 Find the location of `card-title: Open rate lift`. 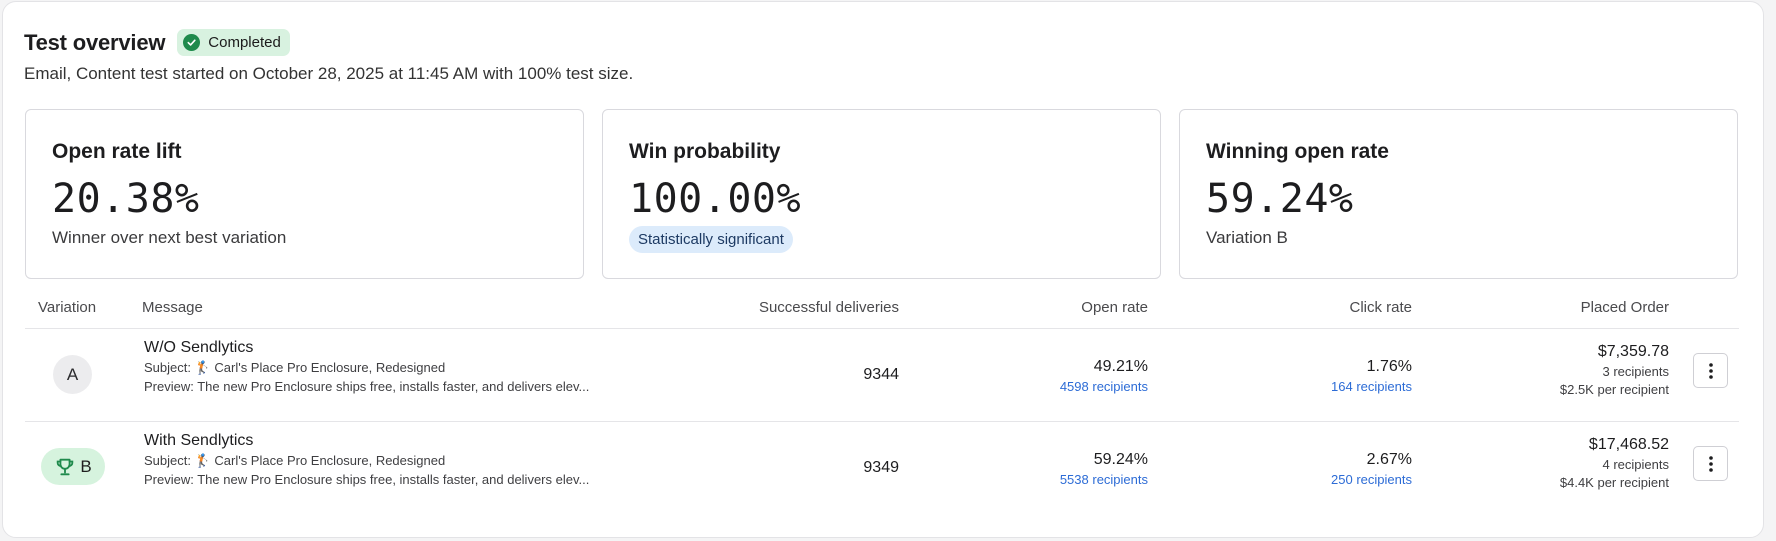

card-title: Open rate lift is located at coordinates (117, 151).